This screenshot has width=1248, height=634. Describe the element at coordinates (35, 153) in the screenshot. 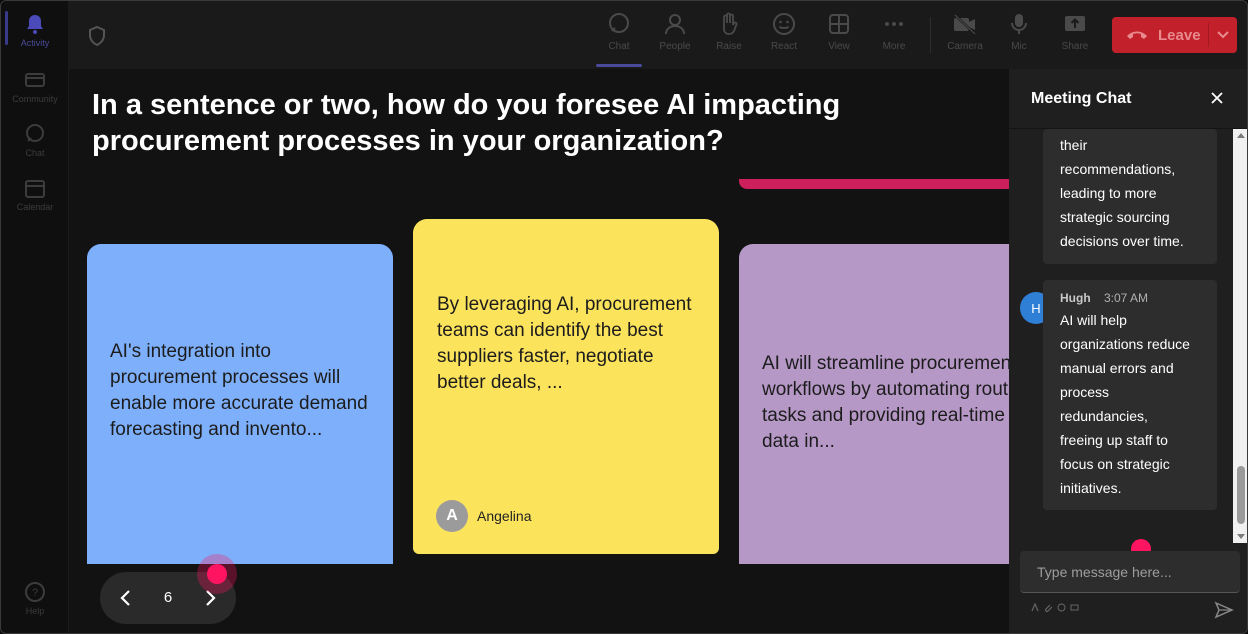

I see `rail-item-label: Chat` at that location.